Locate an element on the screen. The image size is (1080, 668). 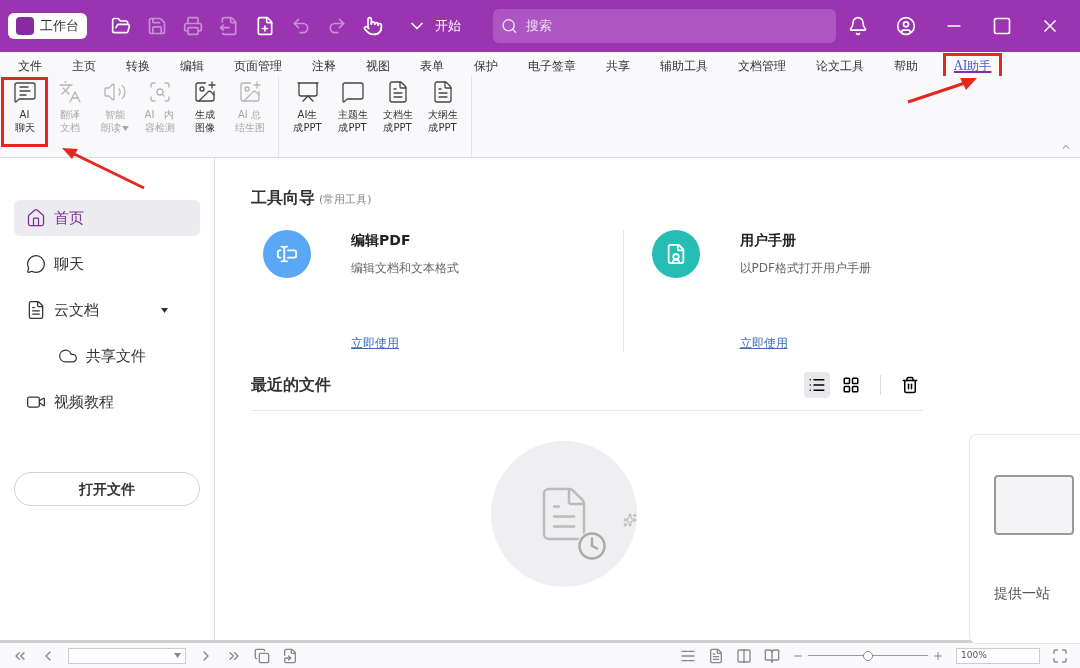
menu-tab: 注释 is located at coordinates (324, 66).